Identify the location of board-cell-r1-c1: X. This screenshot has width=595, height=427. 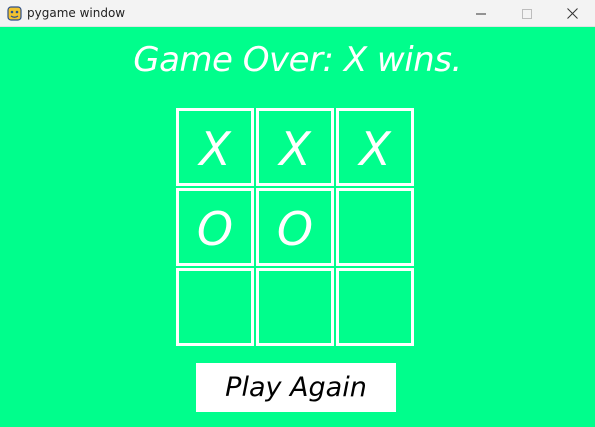
(215, 147).